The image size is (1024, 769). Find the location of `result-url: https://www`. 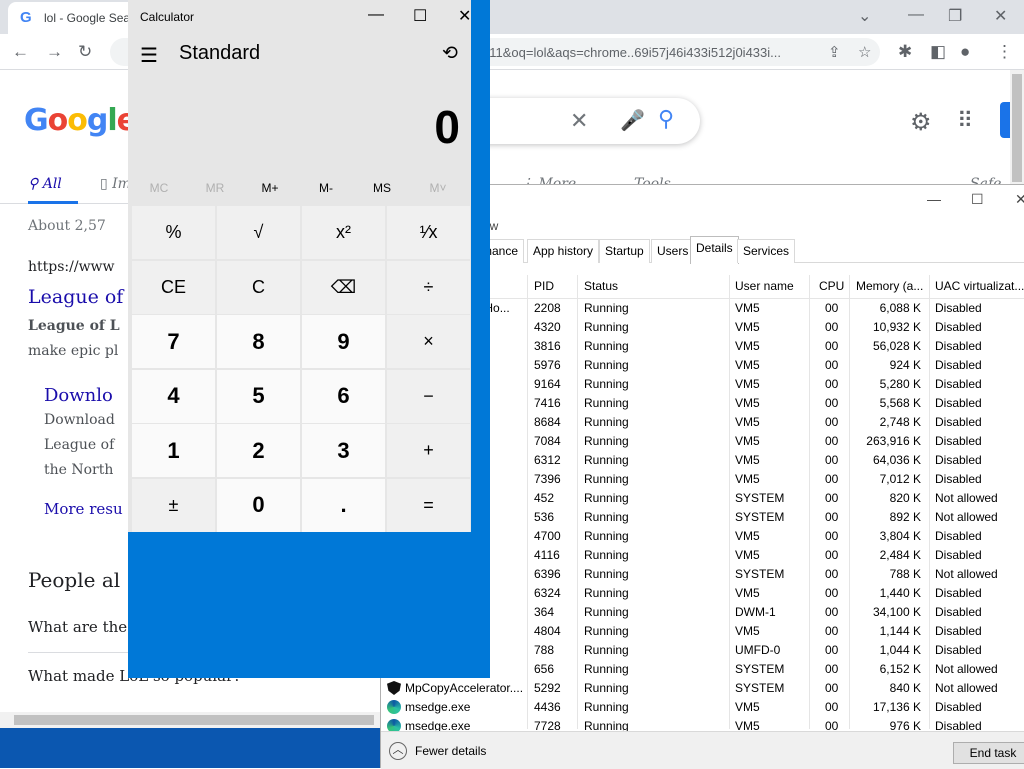

result-url: https://www is located at coordinates (71, 267).